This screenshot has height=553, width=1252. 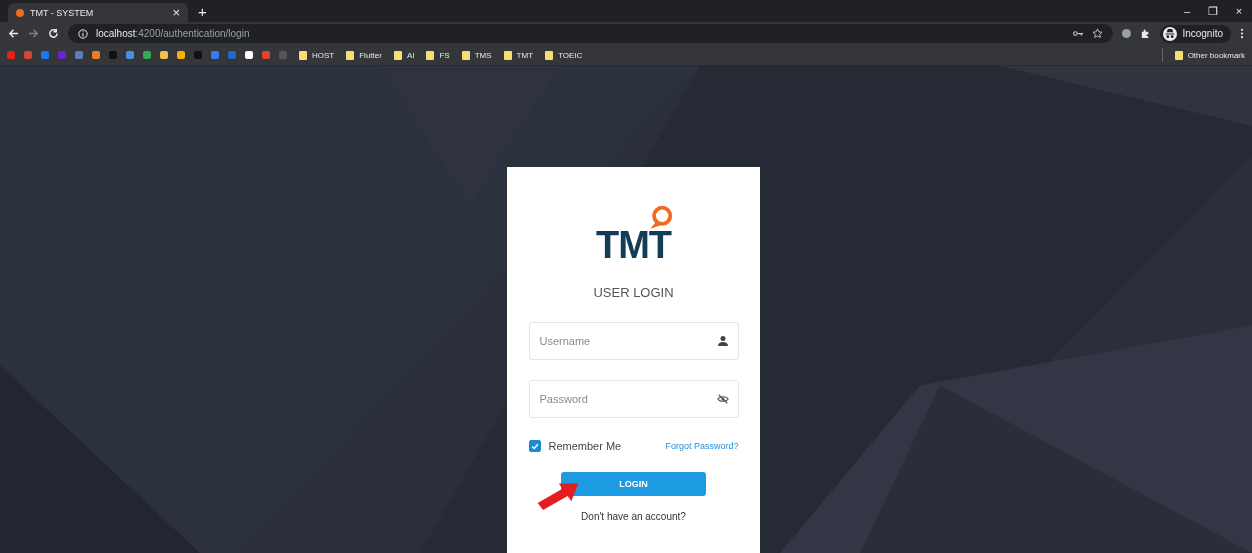 I want to click on bookmark-label: Other bookmark, so click(x=1216, y=55).